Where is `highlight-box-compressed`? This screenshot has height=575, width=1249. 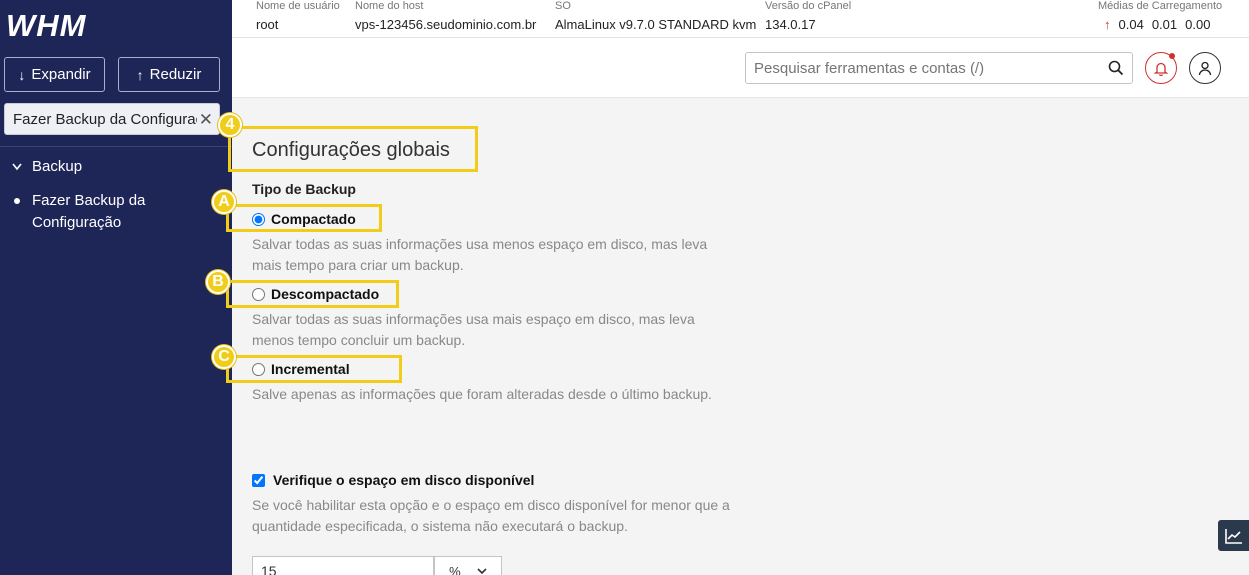 highlight-box-compressed is located at coordinates (304, 218).